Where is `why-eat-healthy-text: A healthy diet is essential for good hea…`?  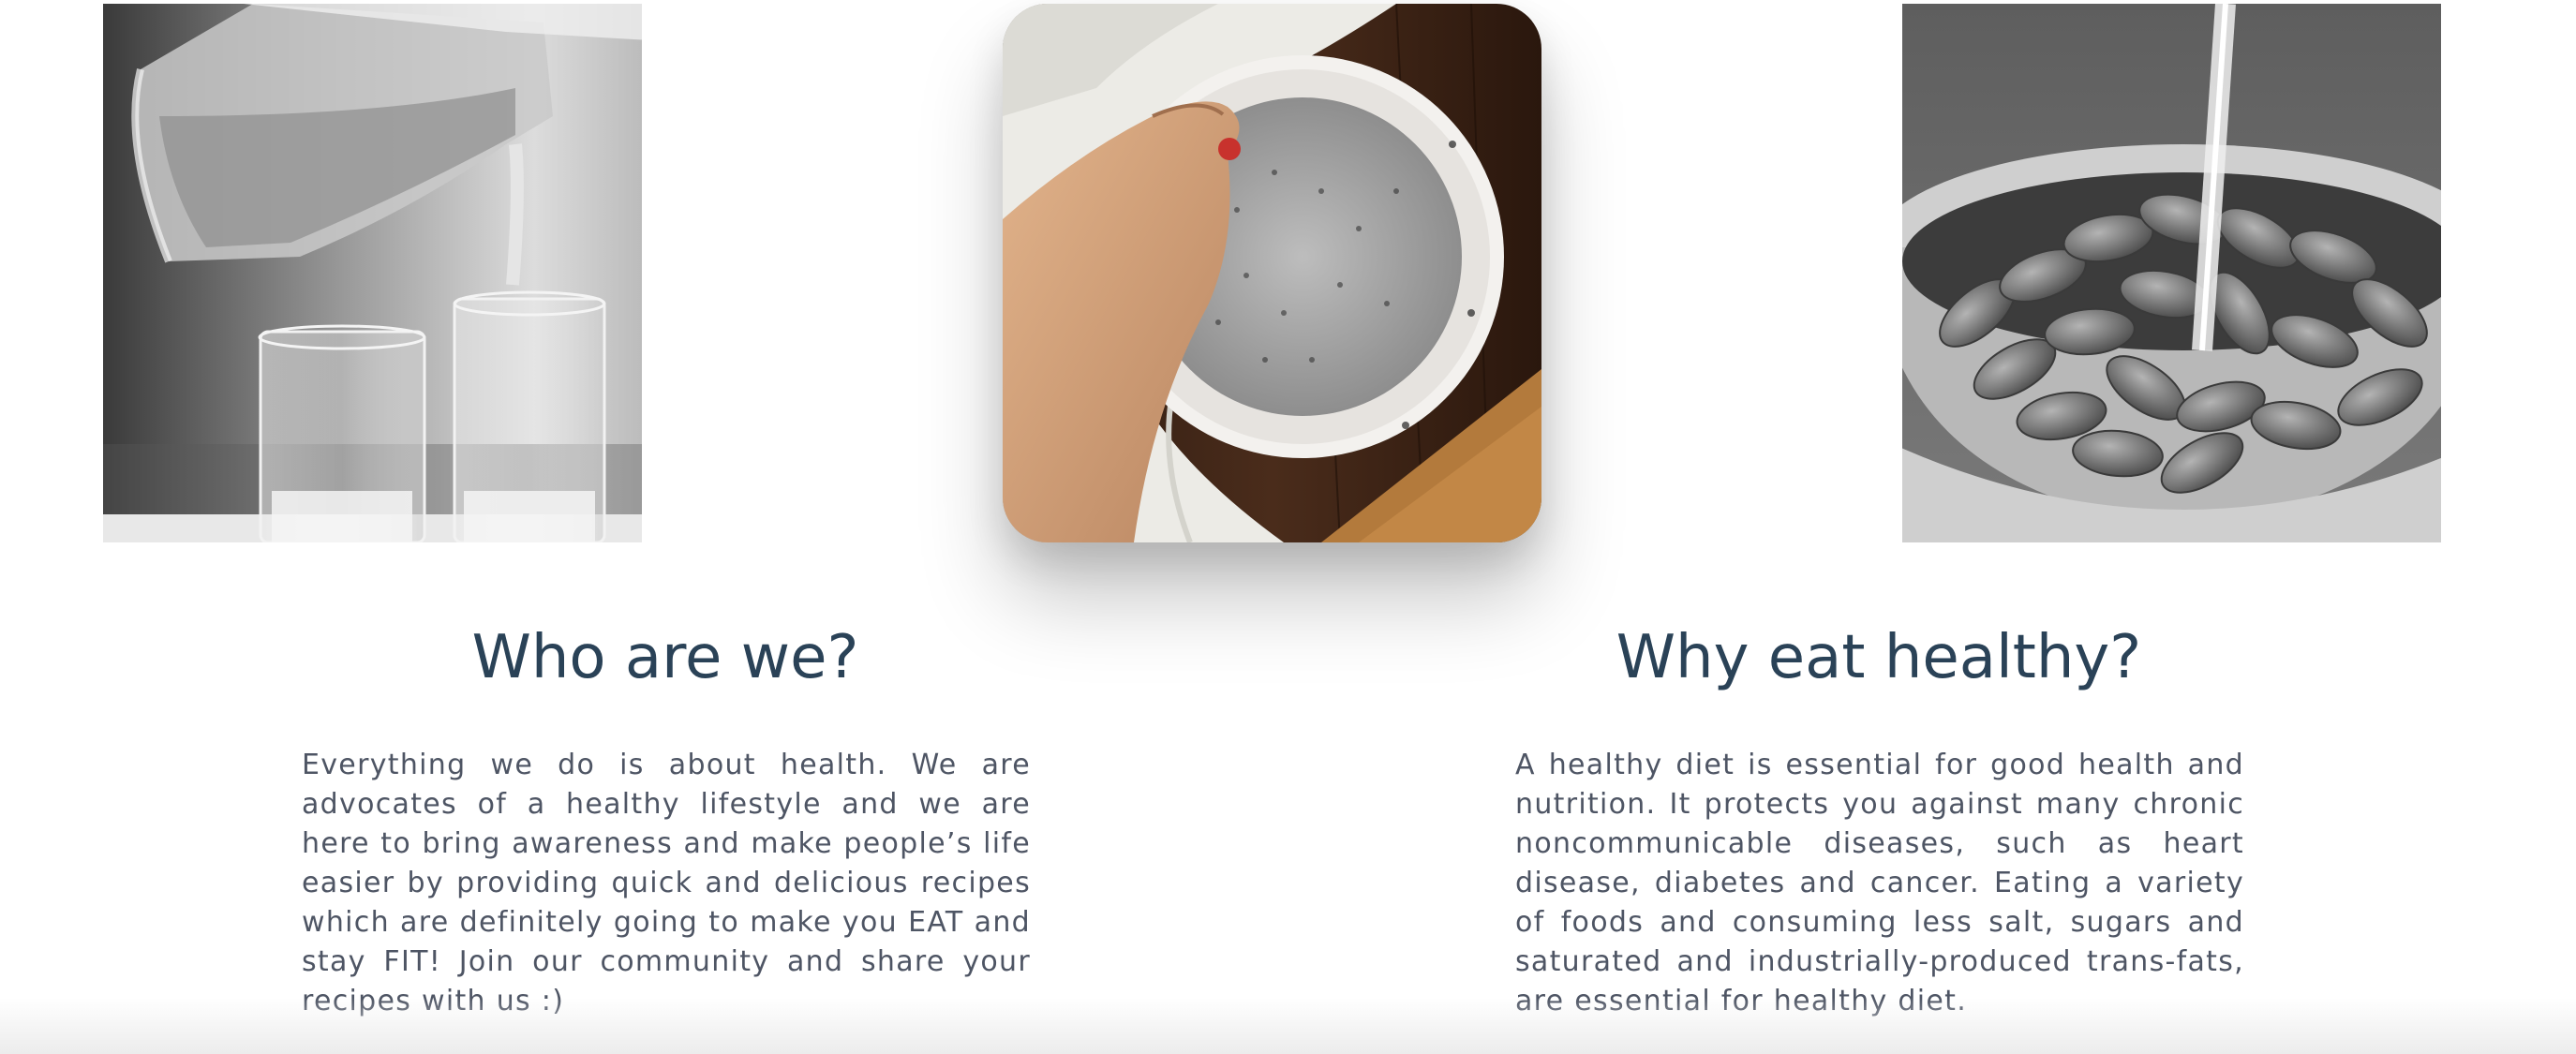
why-eat-healthy-text: A healthy diet is essential for good hea… is located at coordinates (1879, 883).